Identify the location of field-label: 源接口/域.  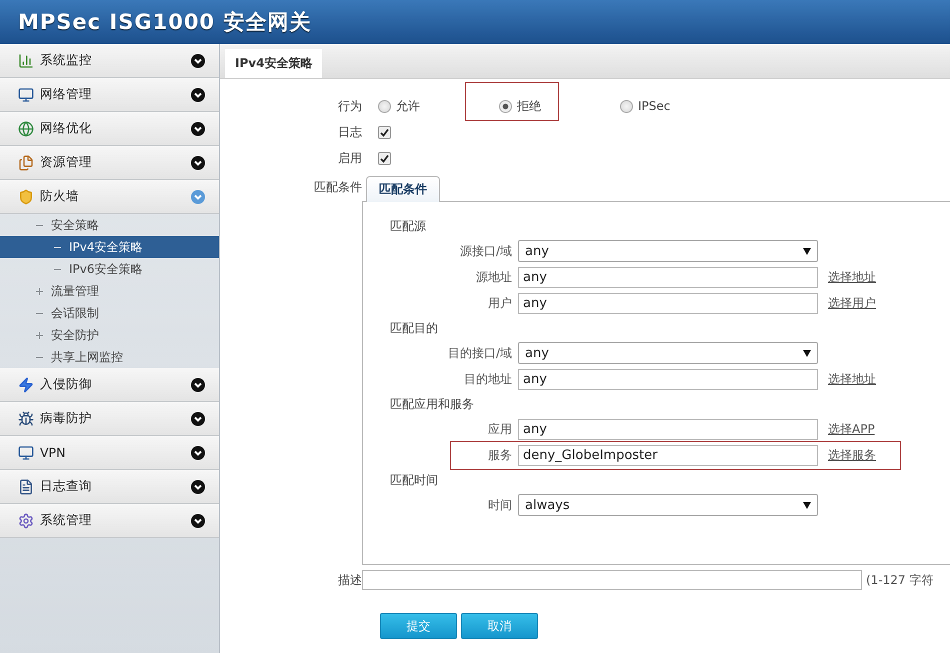
(485, 251).